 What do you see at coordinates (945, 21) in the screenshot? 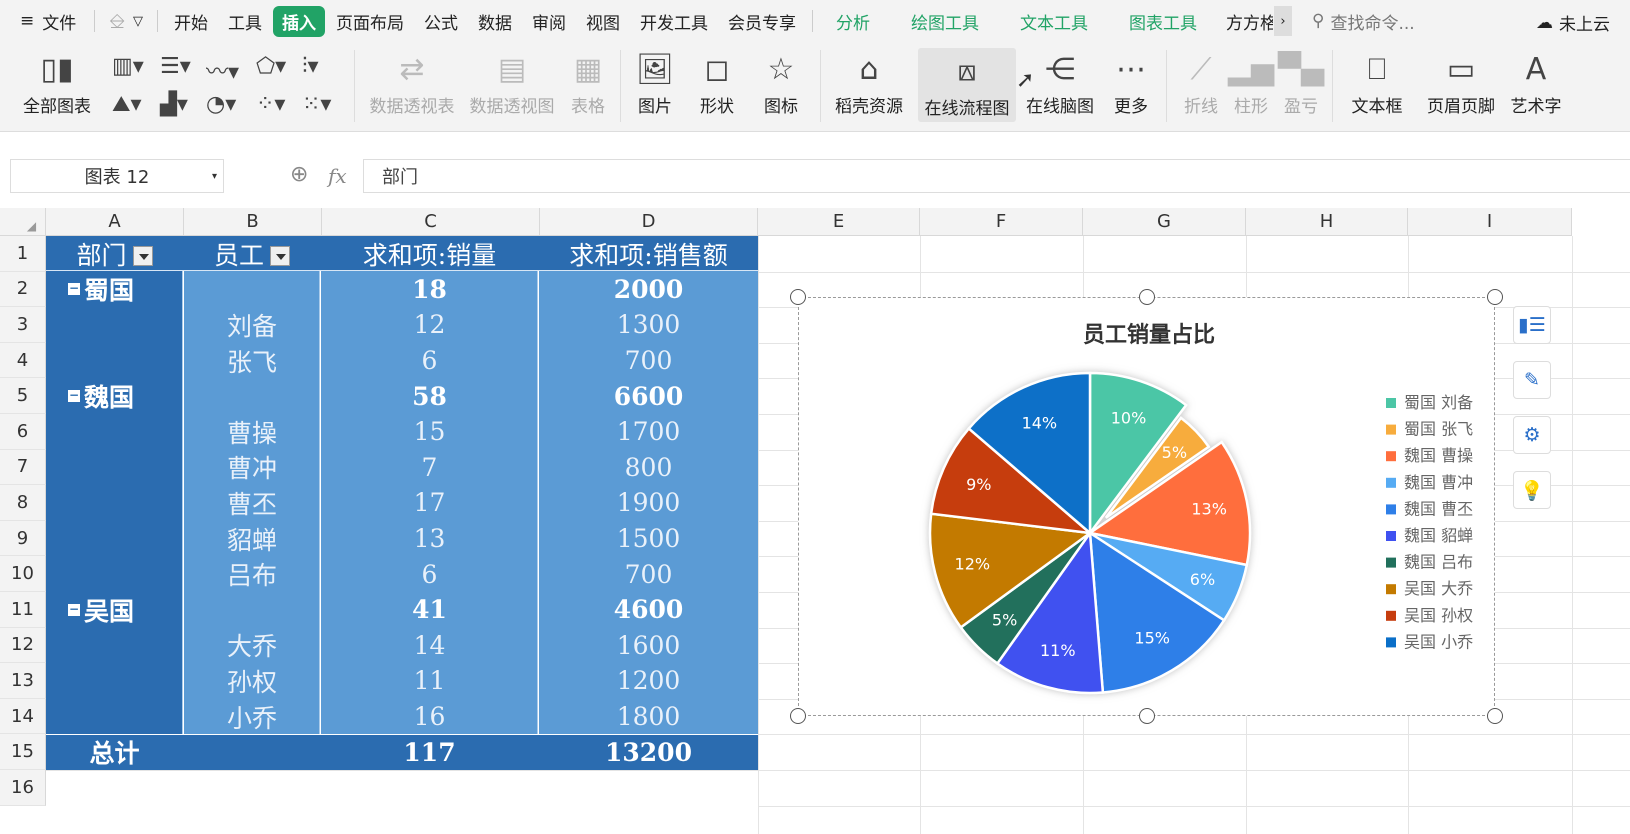
I see `tab-drawing-tools: 绘图工具` at bounding box center [945, 21].